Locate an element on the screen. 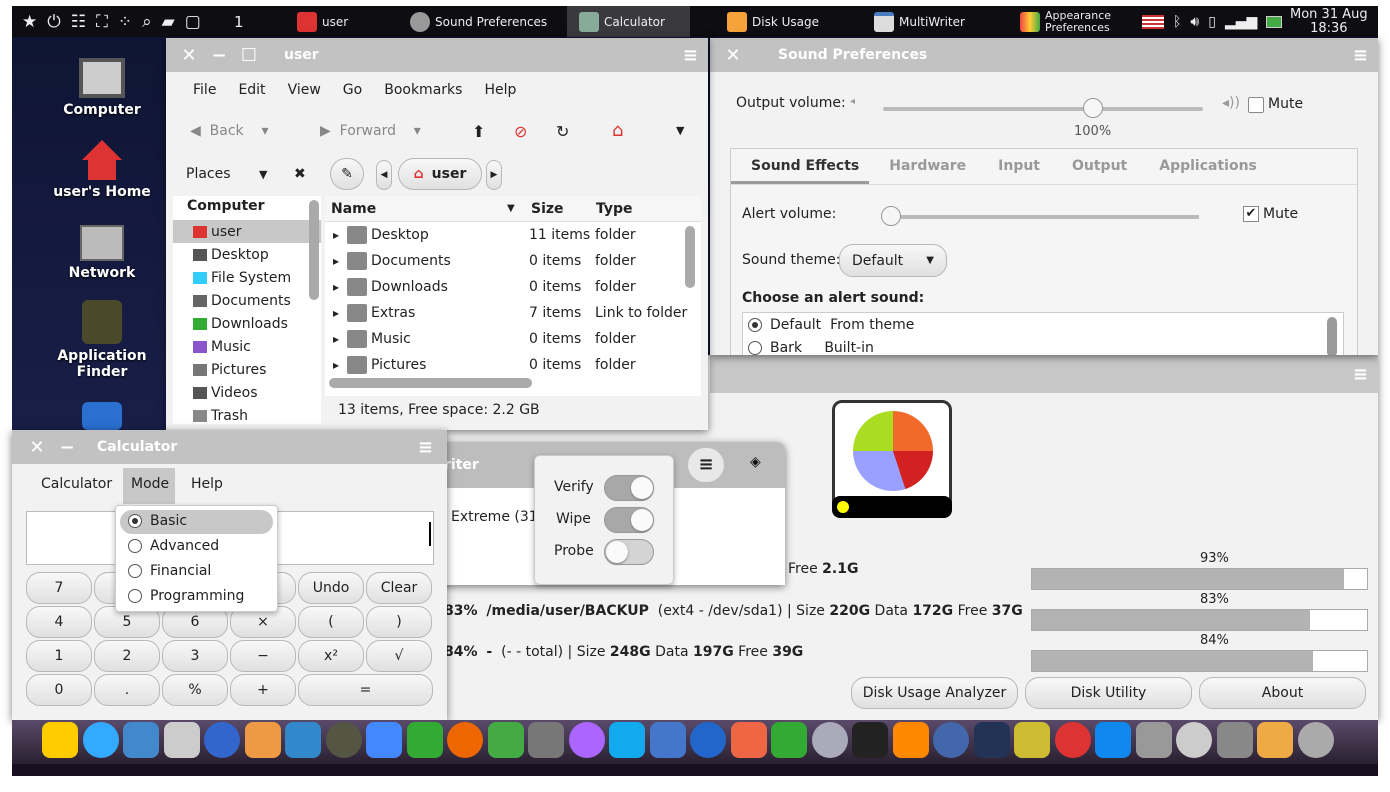 Image resolution: width=1390 pixels, height=792 pixels. workspace-switcher: 1 is located at coordinates (239, 21).